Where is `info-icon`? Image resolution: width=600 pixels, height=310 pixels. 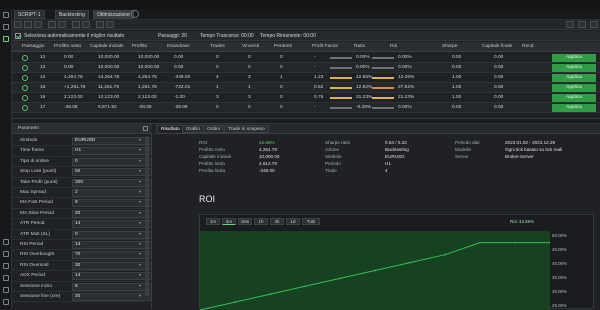
info-icon is located at coordinates (6, 290).